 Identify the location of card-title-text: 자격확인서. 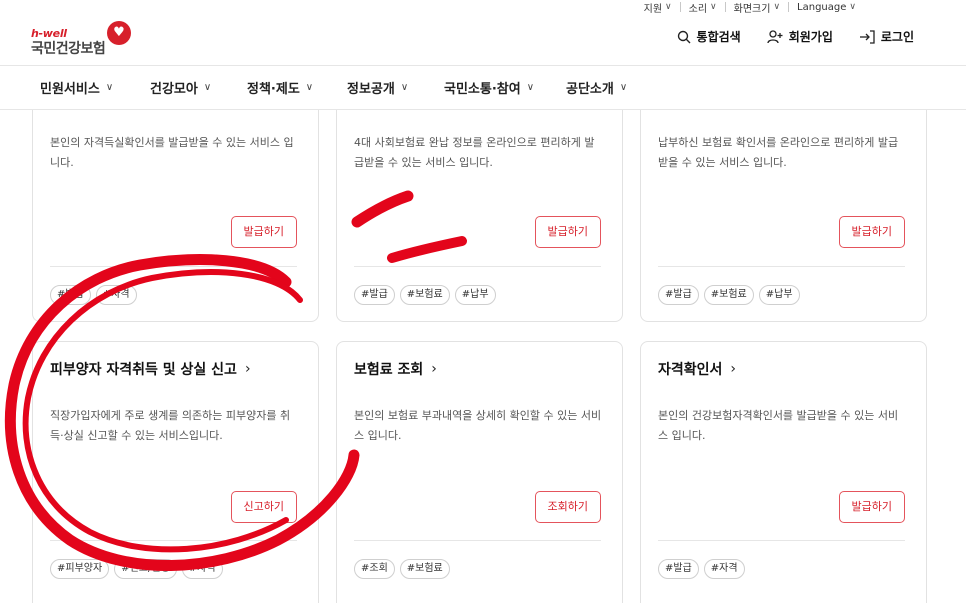
(690, 370).